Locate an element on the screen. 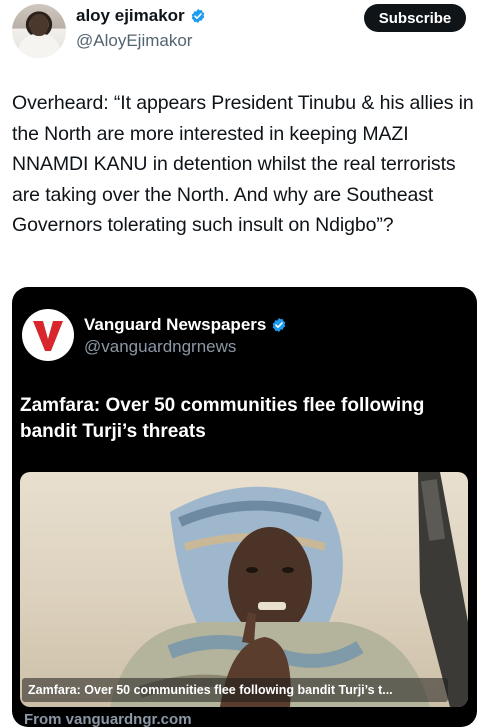  subscribe-button: Subscribe is located at coordinates (415, 18).